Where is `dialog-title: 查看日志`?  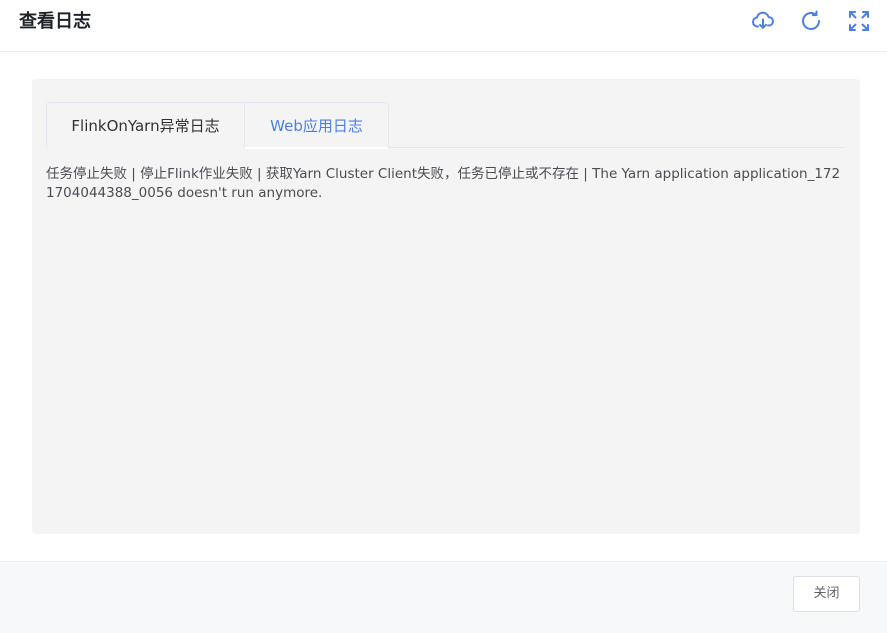
dialog-title: 查看日志 is located at coordinates (55, 21).